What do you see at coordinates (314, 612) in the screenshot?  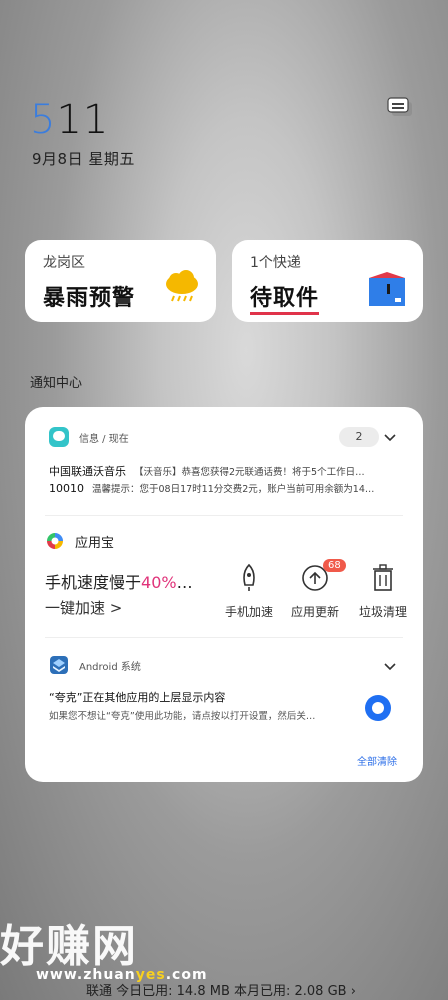 I see `action-label: 应用更新` at bounding box center [314, 612].